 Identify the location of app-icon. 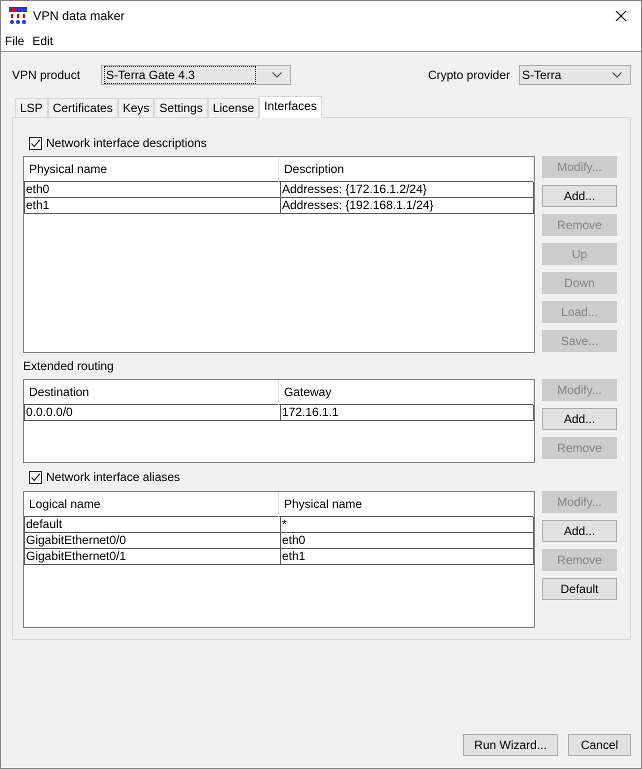
(18, 16).